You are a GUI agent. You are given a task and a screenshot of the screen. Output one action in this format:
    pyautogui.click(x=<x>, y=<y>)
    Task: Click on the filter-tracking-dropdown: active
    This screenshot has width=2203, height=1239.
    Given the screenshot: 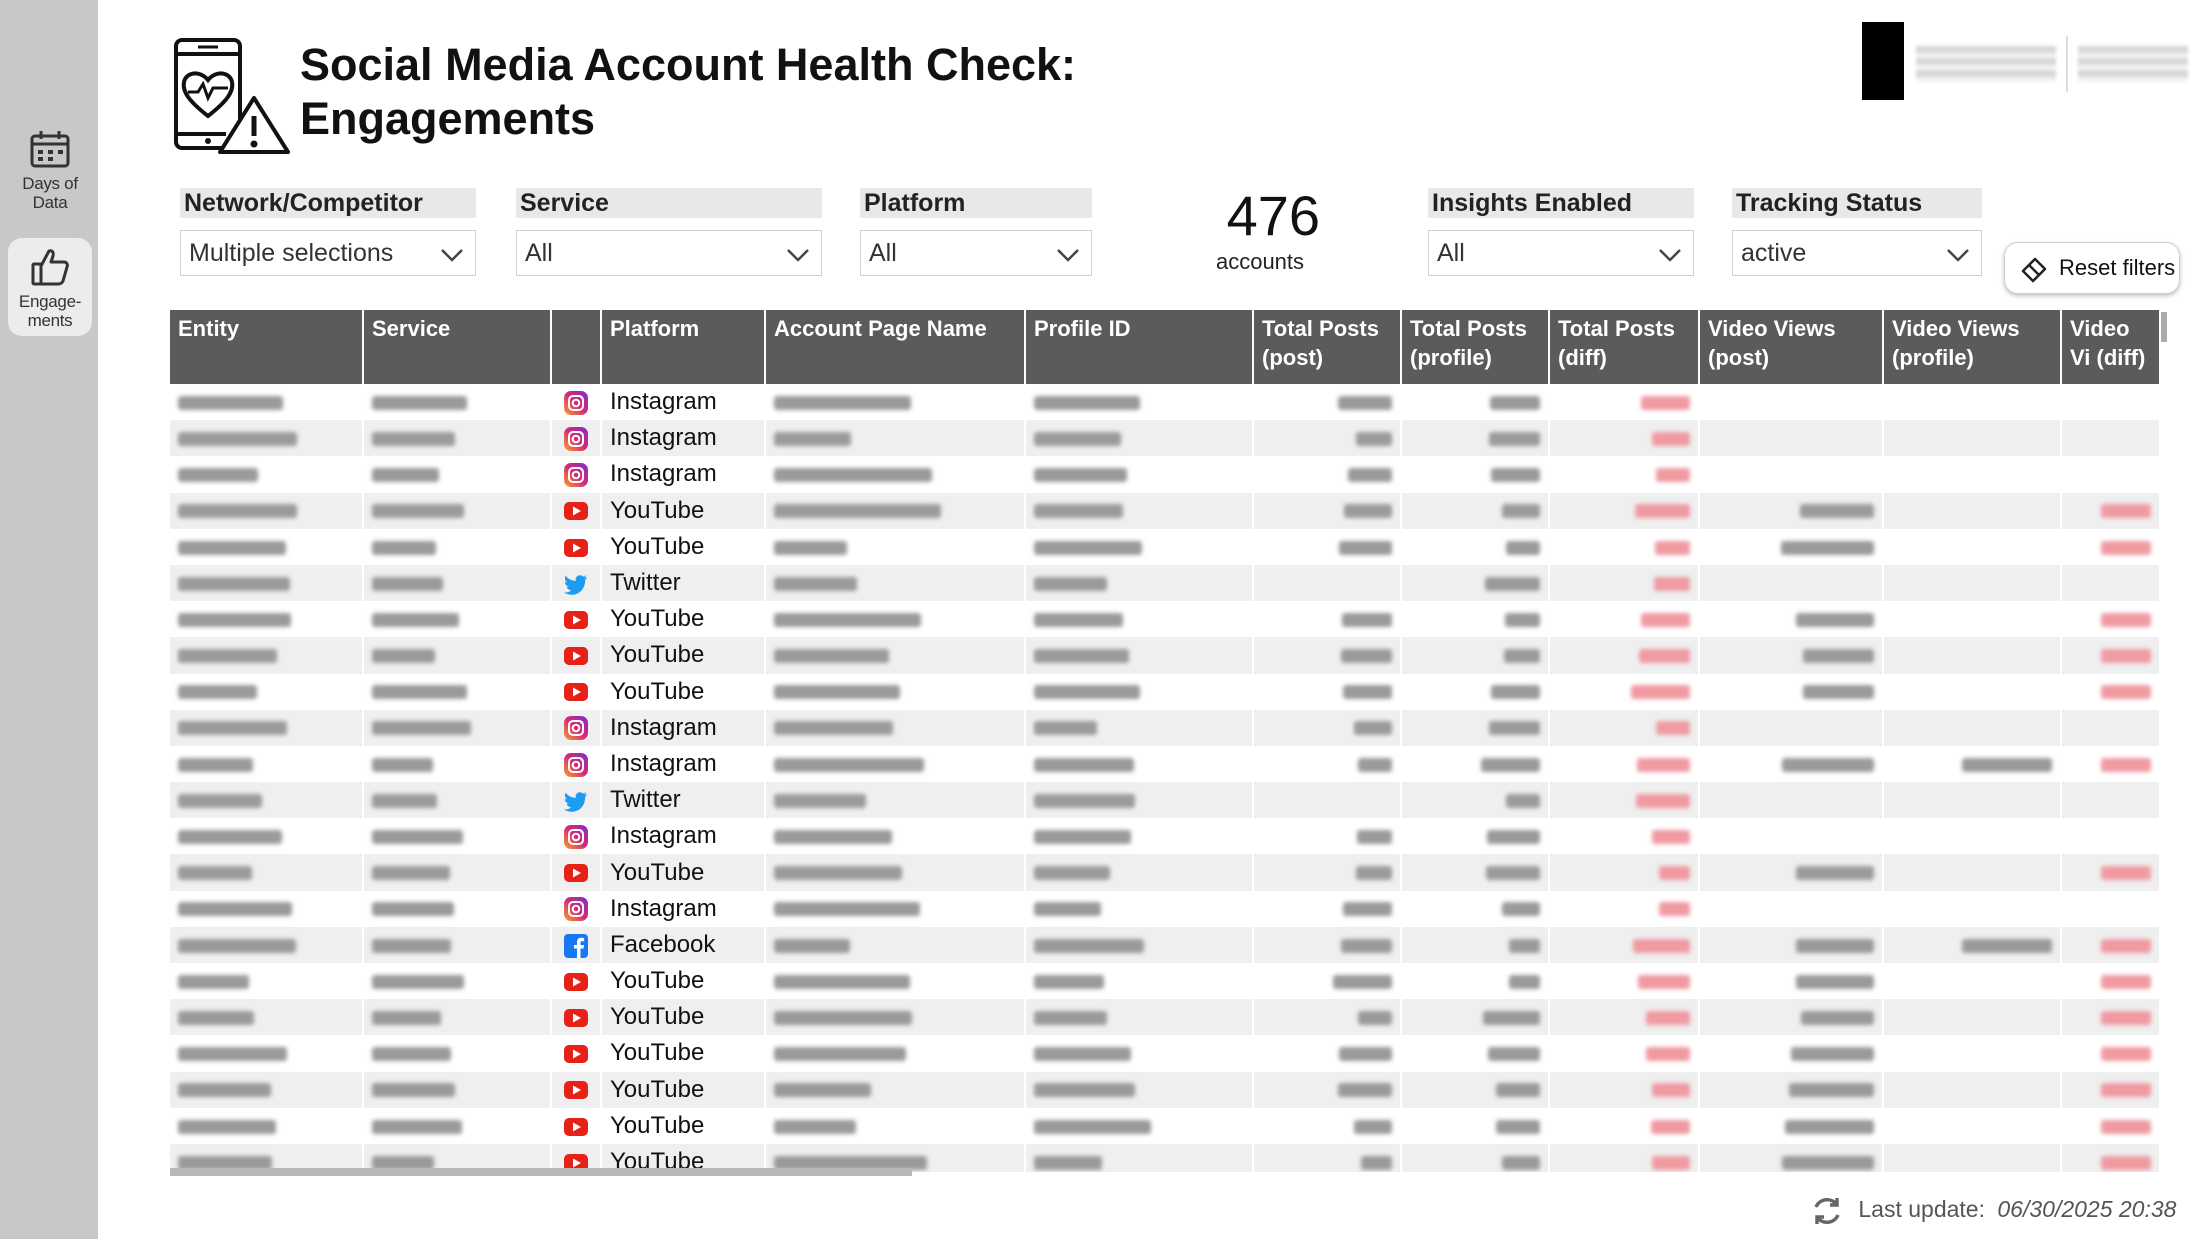 What is the action you would take?
    pyautogui.click(x=1857, y=253)
    